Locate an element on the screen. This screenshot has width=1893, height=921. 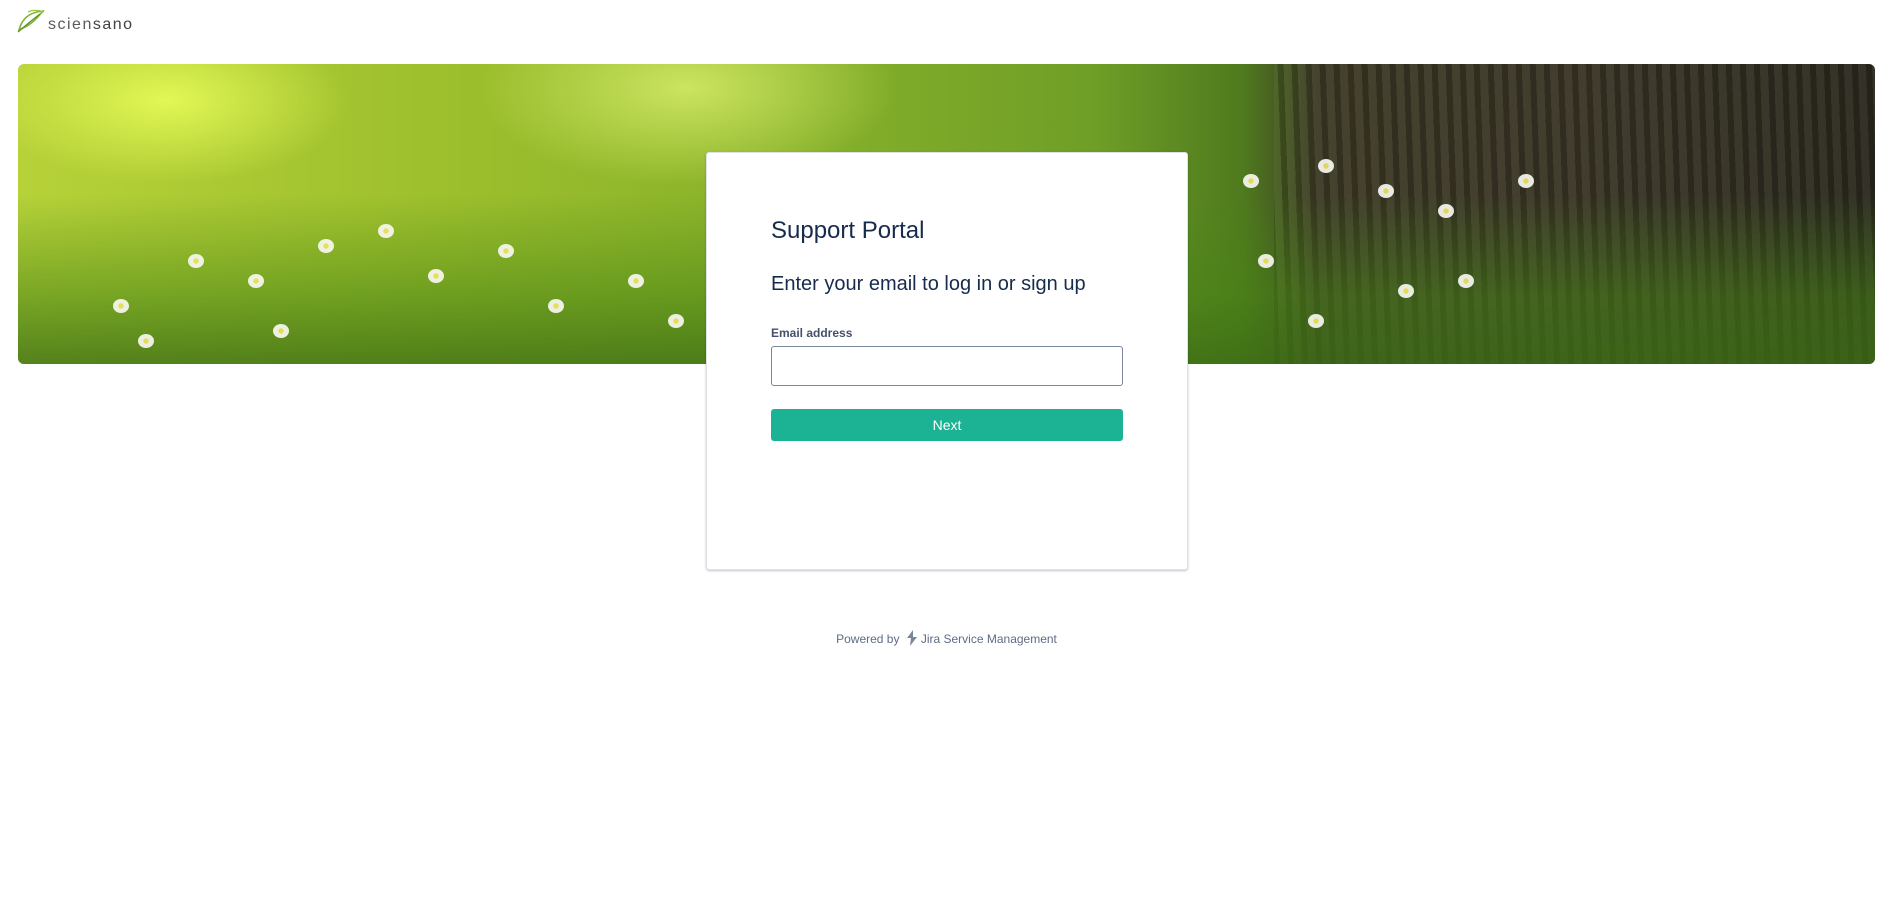
login-instructions: Enter your email to log in or sign up is located at coordinates (928, 284).